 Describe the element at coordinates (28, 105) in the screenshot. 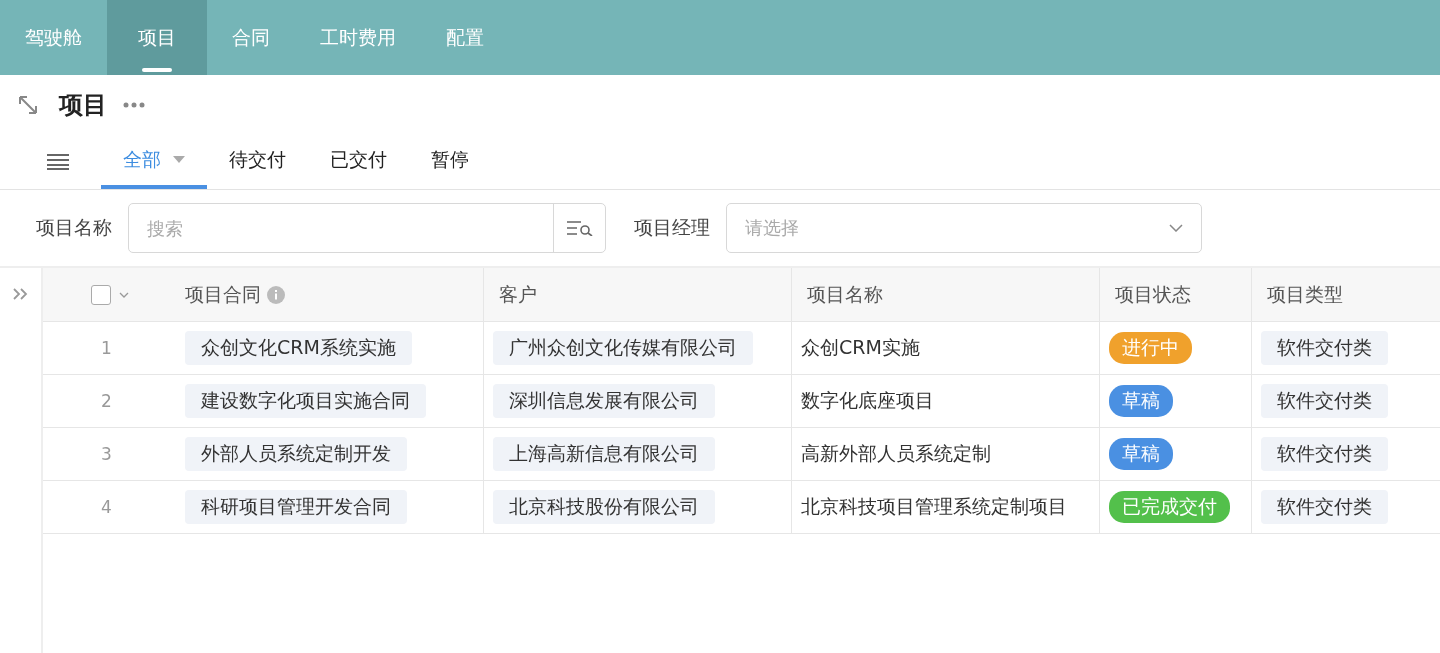

I see `expand-icon` at that location.